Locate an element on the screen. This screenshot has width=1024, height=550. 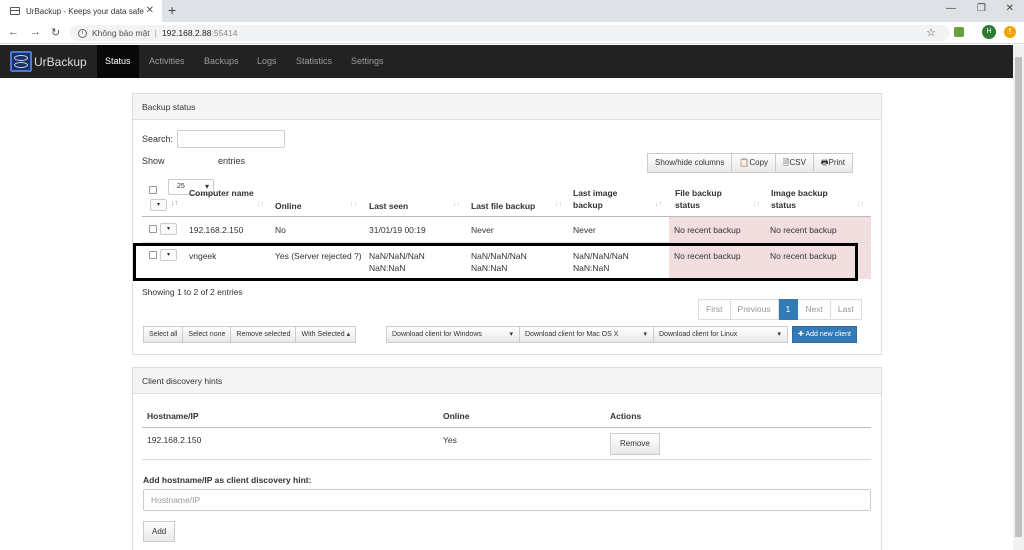
brand: UrBackup is located at coordinates (48, 61).